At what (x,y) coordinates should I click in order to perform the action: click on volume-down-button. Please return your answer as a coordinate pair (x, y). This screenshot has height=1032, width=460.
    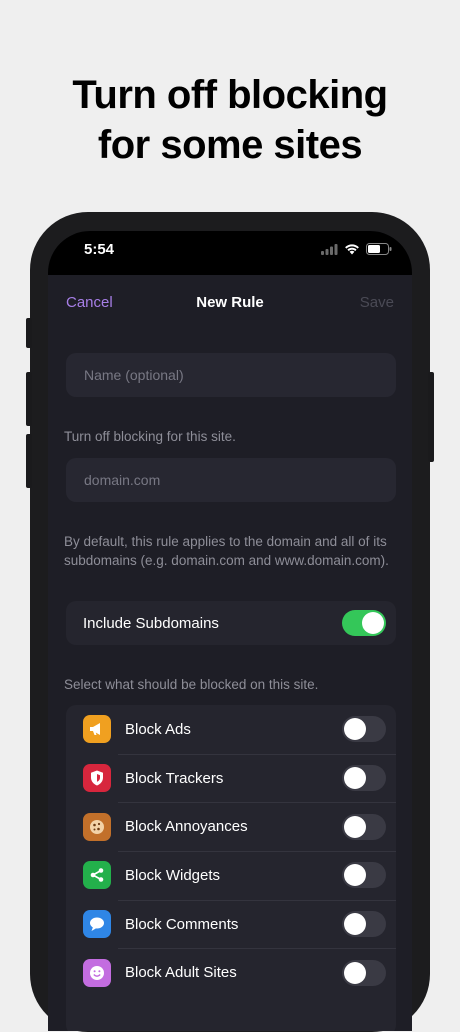
    Looking at the image, I should click on (29, 461).